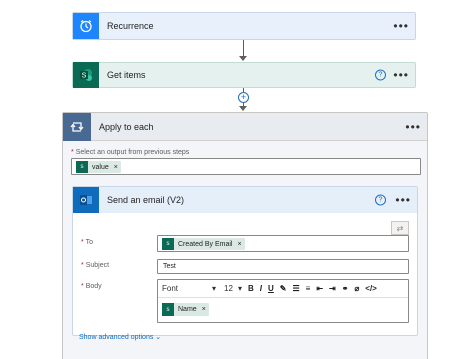 Image resolution: width=474 pixels, height=359 pixels. I want to click on subject-field: Test, so click(283, 266).